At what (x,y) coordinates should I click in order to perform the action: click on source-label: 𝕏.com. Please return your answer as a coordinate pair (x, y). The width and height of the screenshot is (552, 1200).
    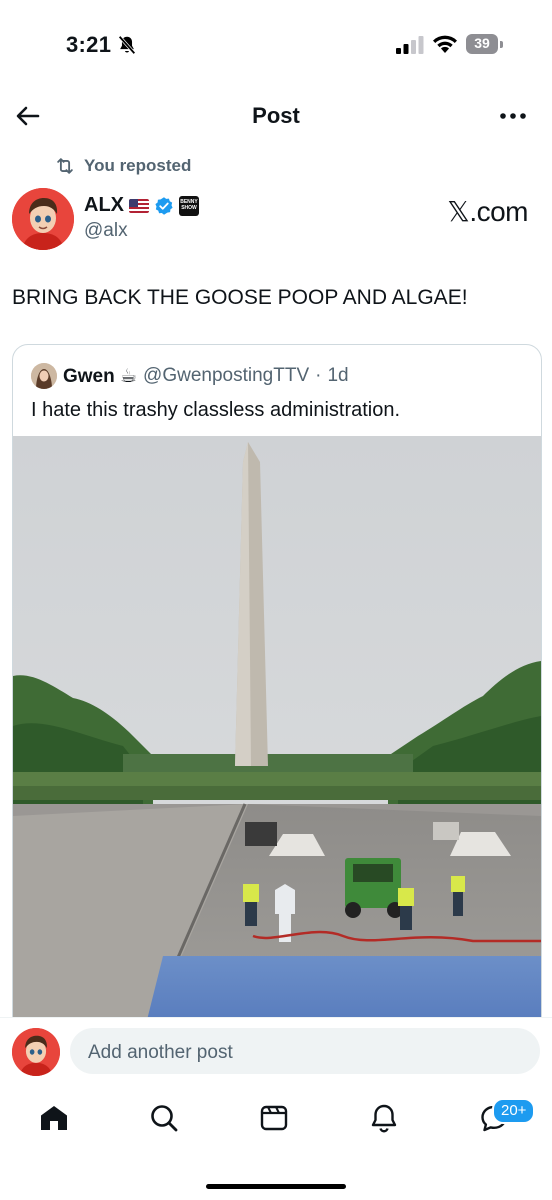
    Looking at the image, I should click on (487, 211).